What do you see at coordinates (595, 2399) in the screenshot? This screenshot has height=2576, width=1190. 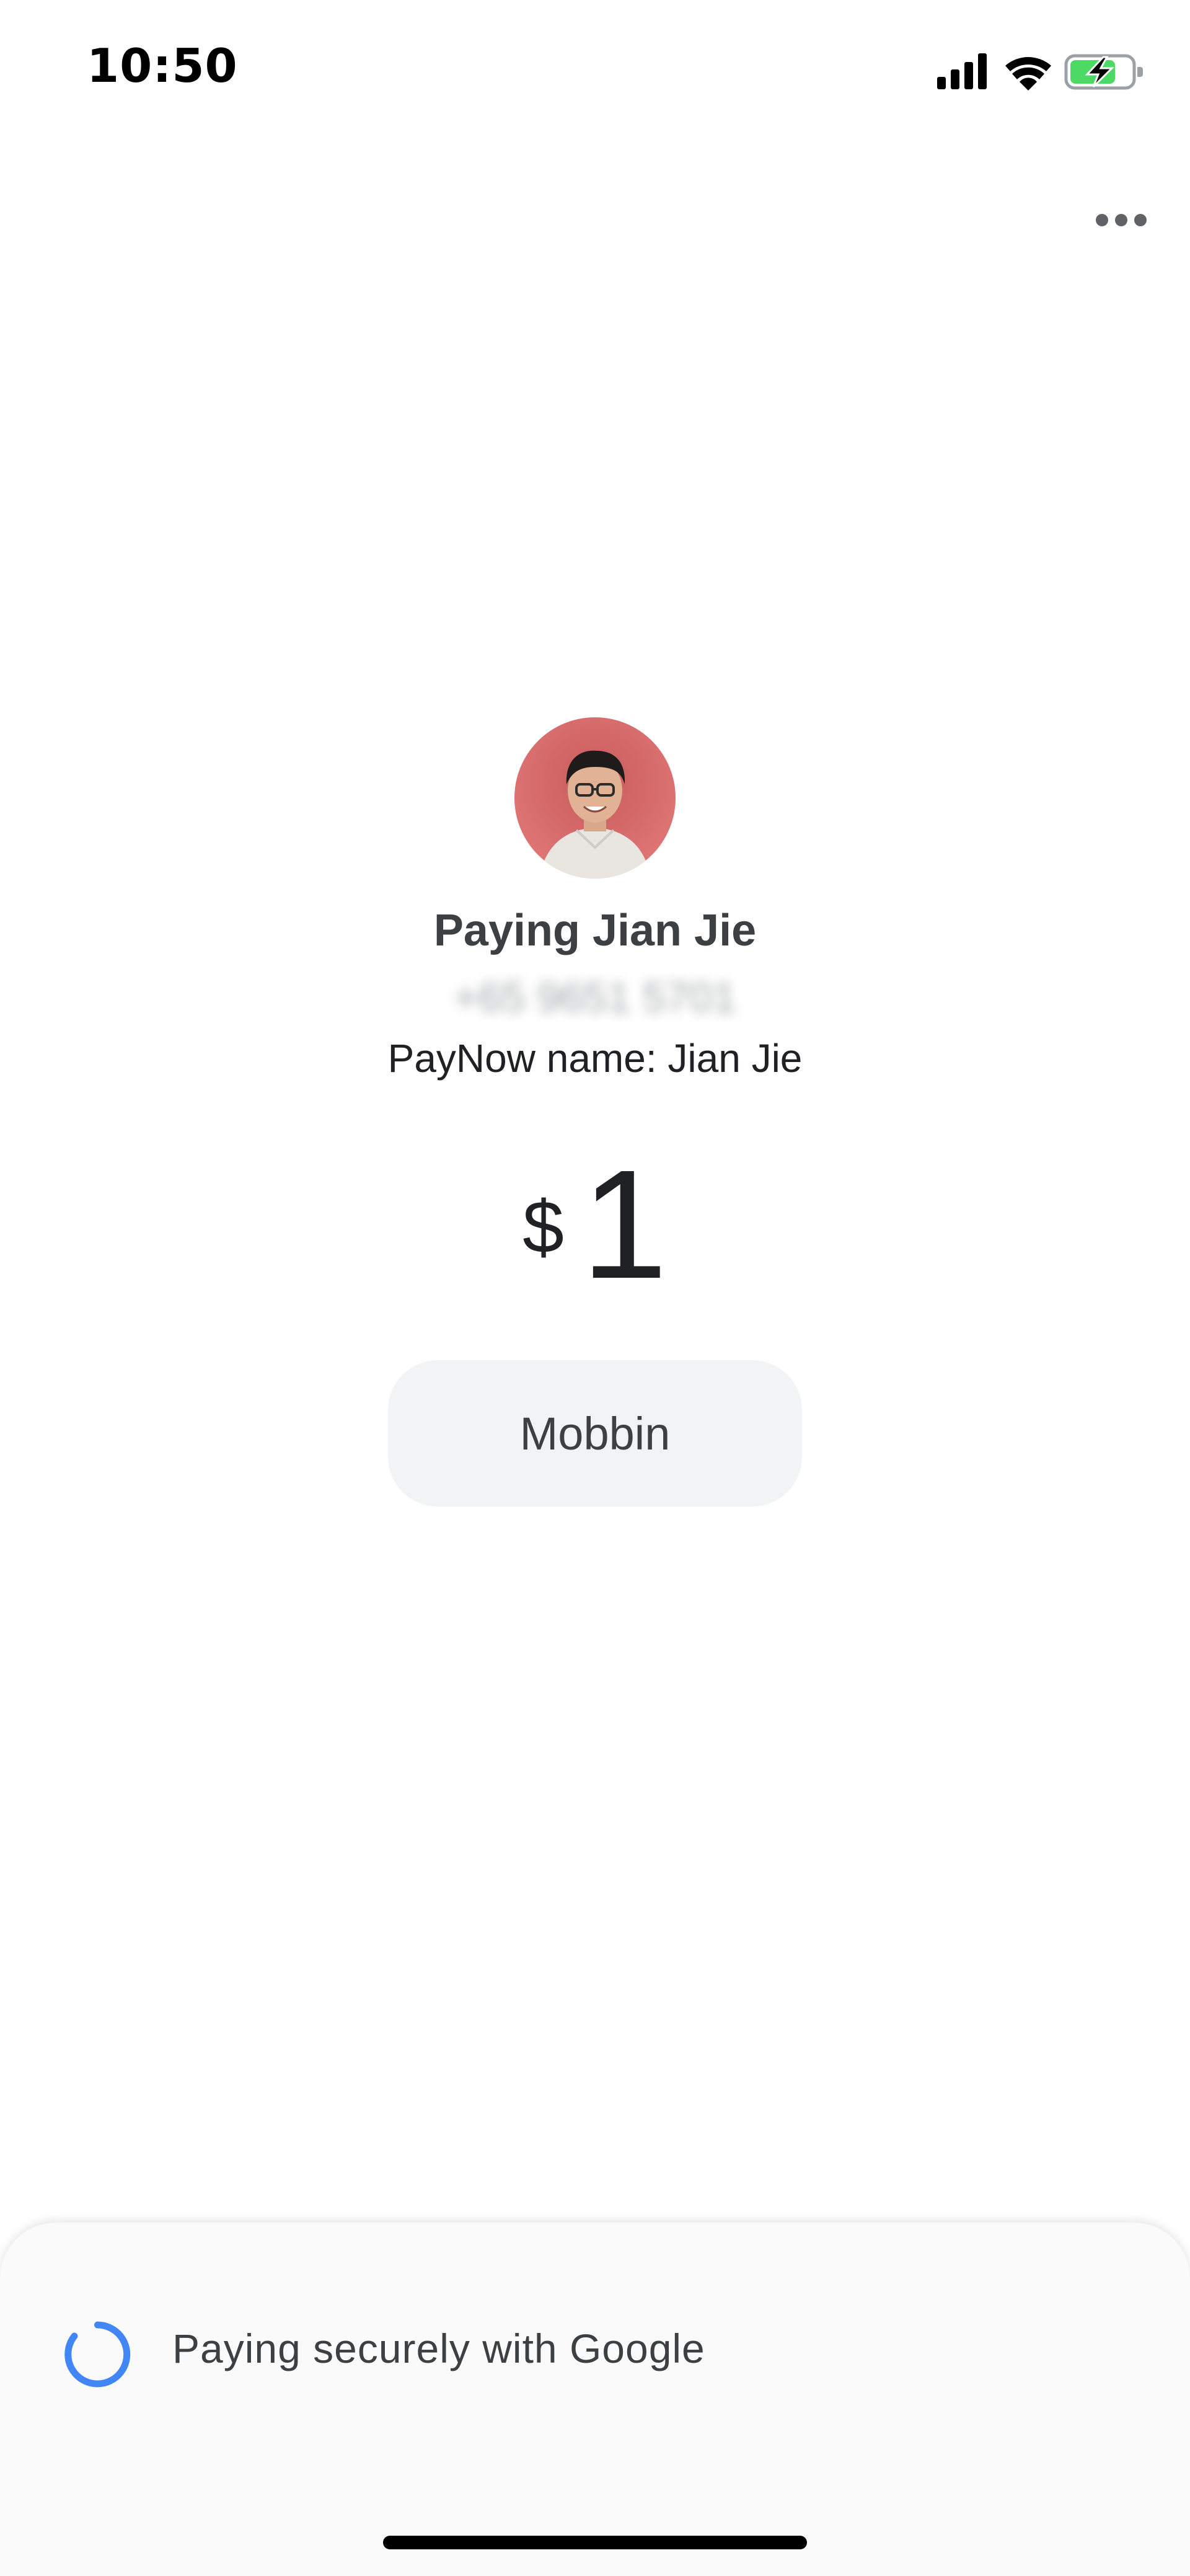 I see `payment-status-sheet` at bounding box center [595, 2399].